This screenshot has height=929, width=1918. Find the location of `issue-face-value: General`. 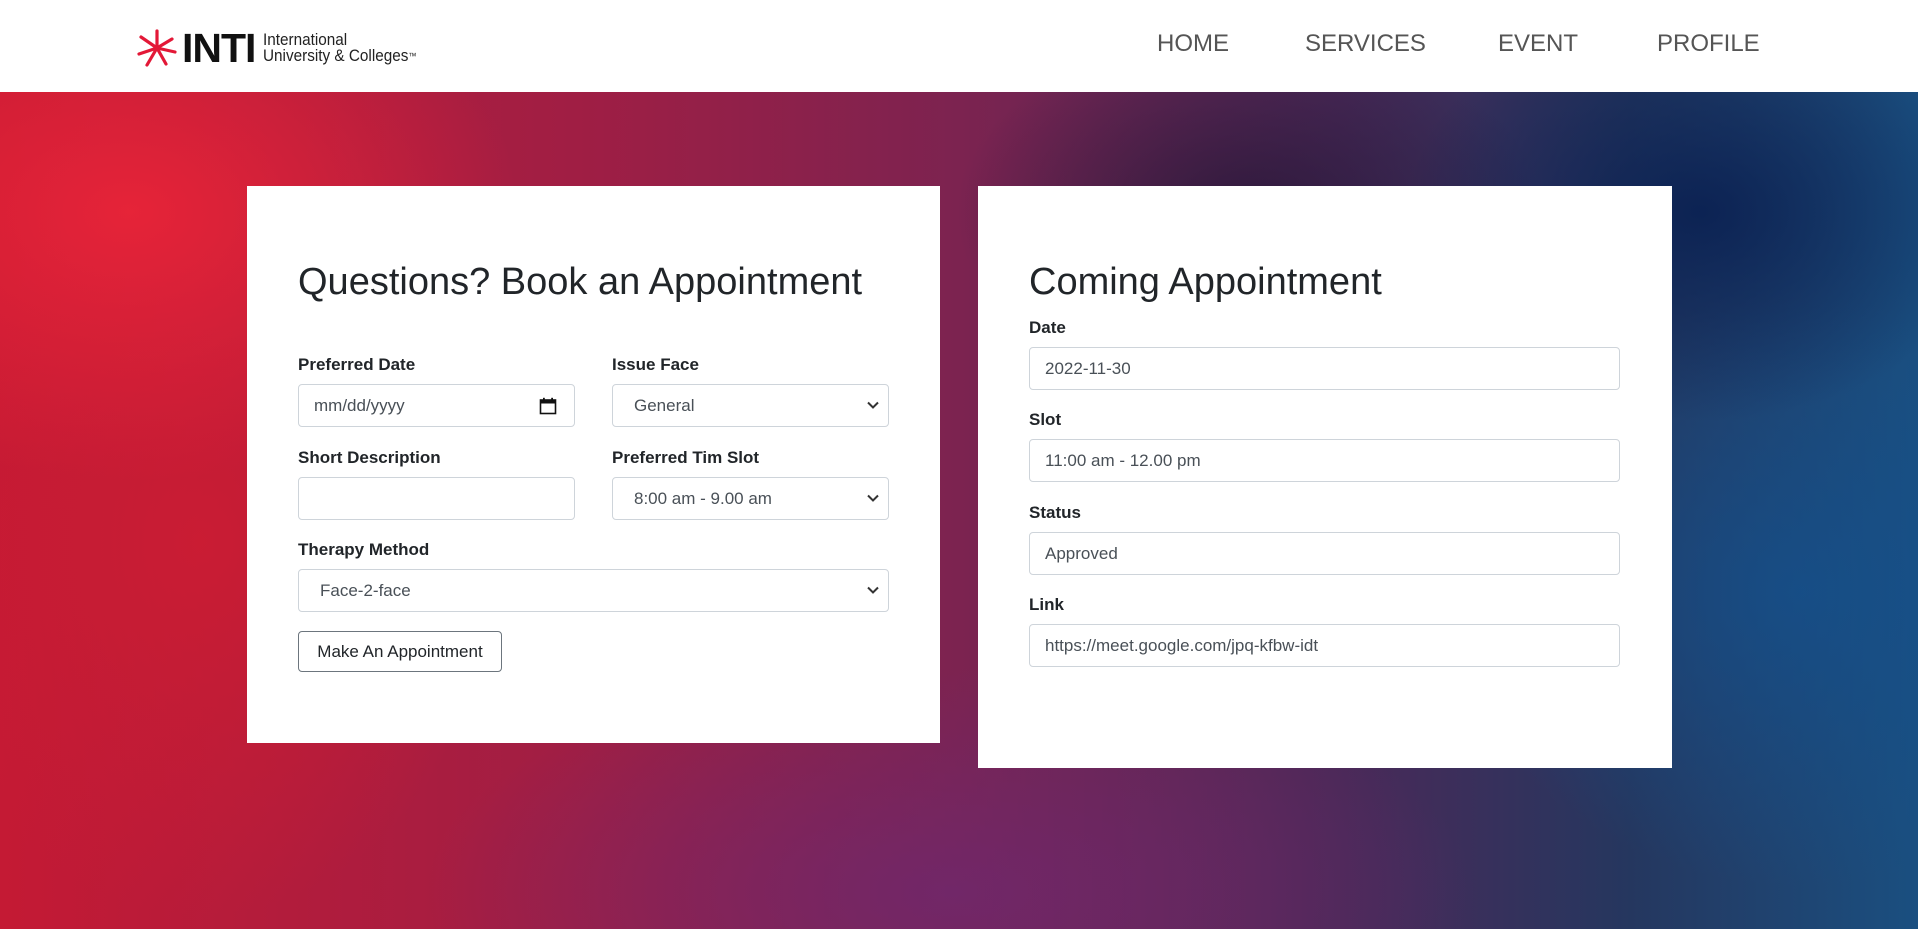

issue-face-value: General is located at coordinates (664, 405).